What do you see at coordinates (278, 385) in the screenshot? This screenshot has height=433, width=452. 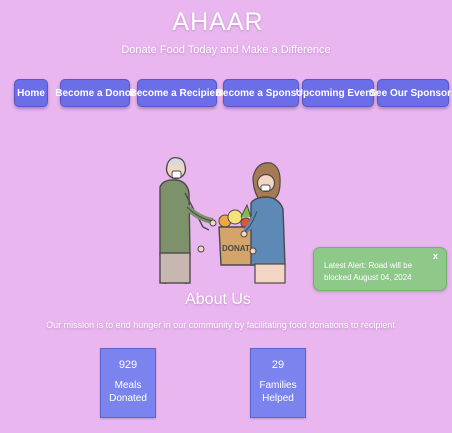 I see `stat-label-line1: Families` at bounding box center [278, 385].